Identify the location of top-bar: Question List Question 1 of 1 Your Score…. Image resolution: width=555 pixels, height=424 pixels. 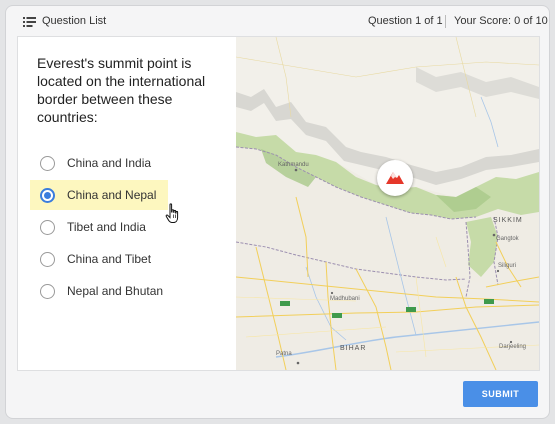
(277, 21).